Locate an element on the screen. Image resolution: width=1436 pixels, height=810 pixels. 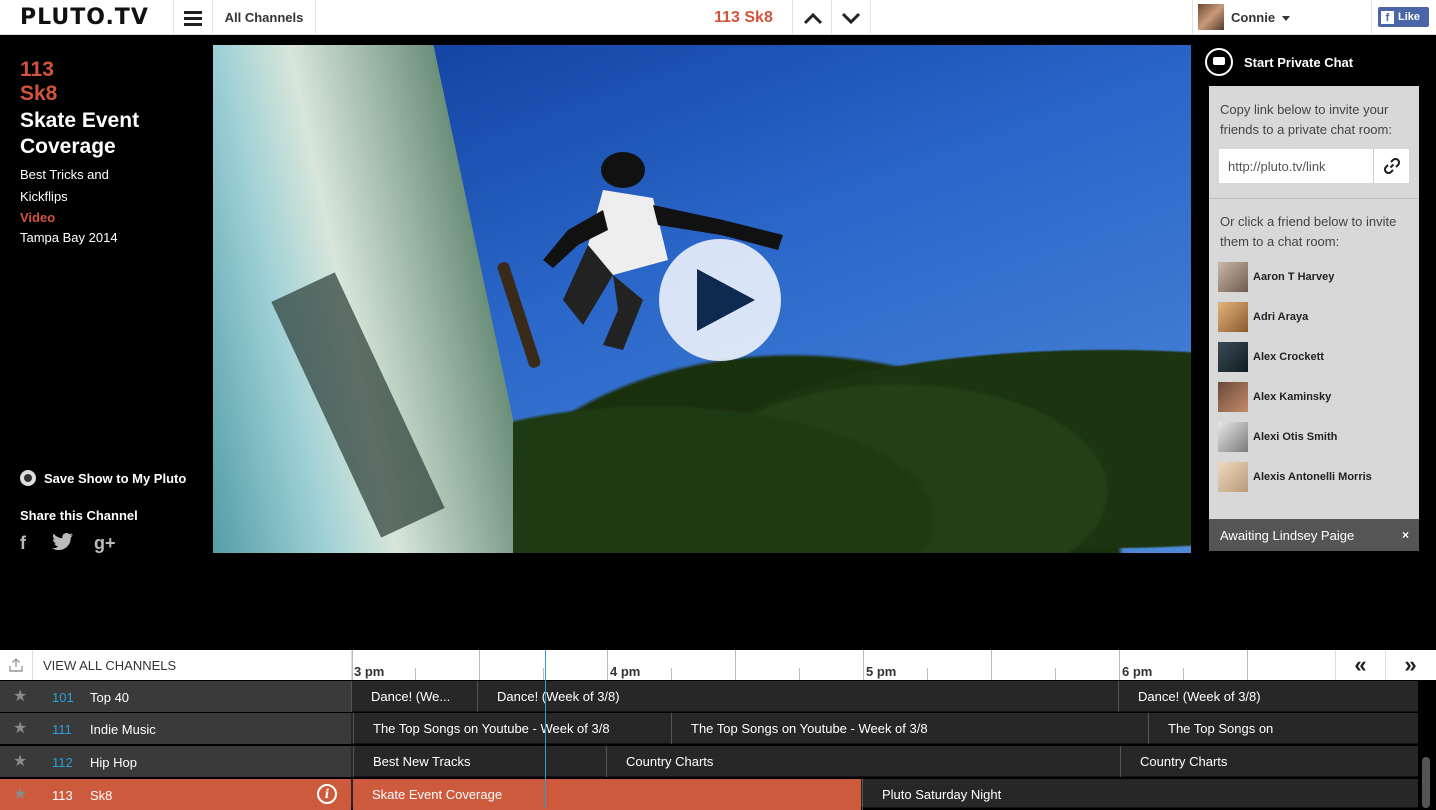
hamburger-icon is located at coordinates (193, 18).